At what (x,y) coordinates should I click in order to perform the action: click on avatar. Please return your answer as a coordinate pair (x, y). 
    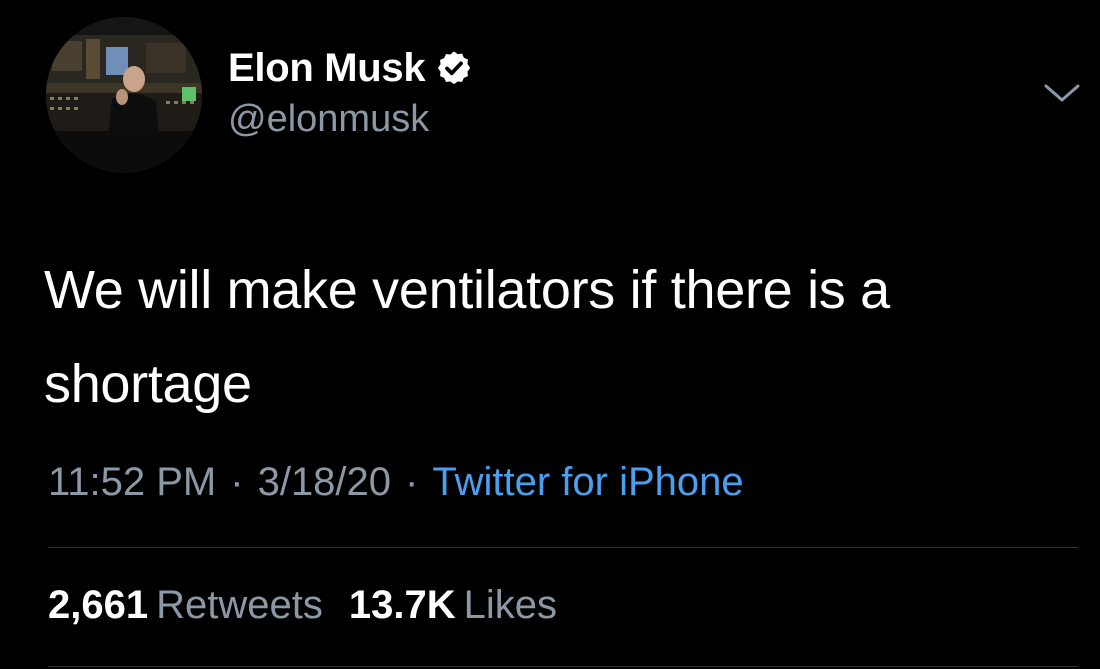
    Looking at the image, I should click on (124, 95).